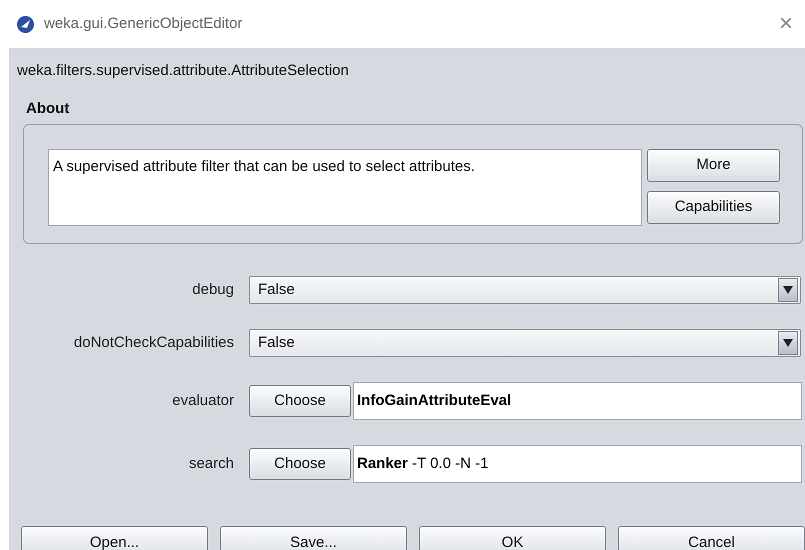 This screenshot has height=550, width=805. I want to click on capabilities-button: Capabilities, so click(713, 207).